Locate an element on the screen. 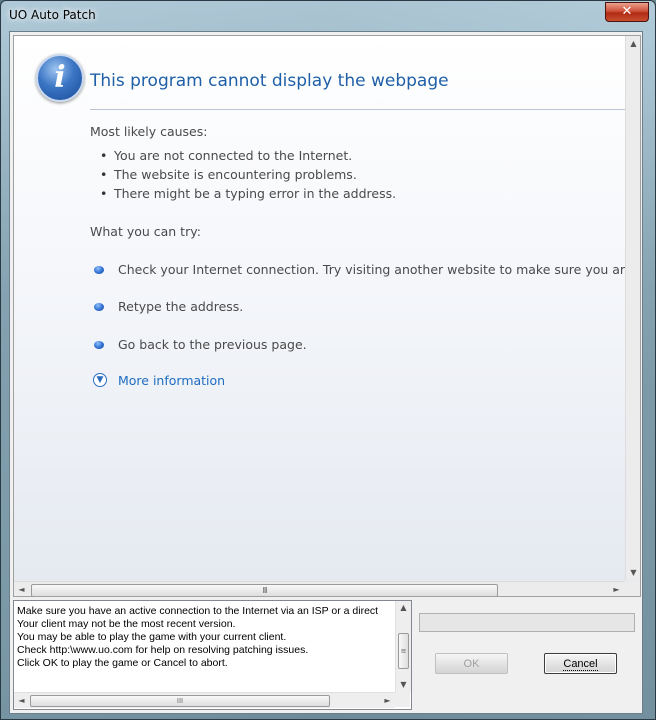 The width and height of the screenshot is (656, 720). cause-item: You are not connected to the Internet. is located at coordinates (226, 155).